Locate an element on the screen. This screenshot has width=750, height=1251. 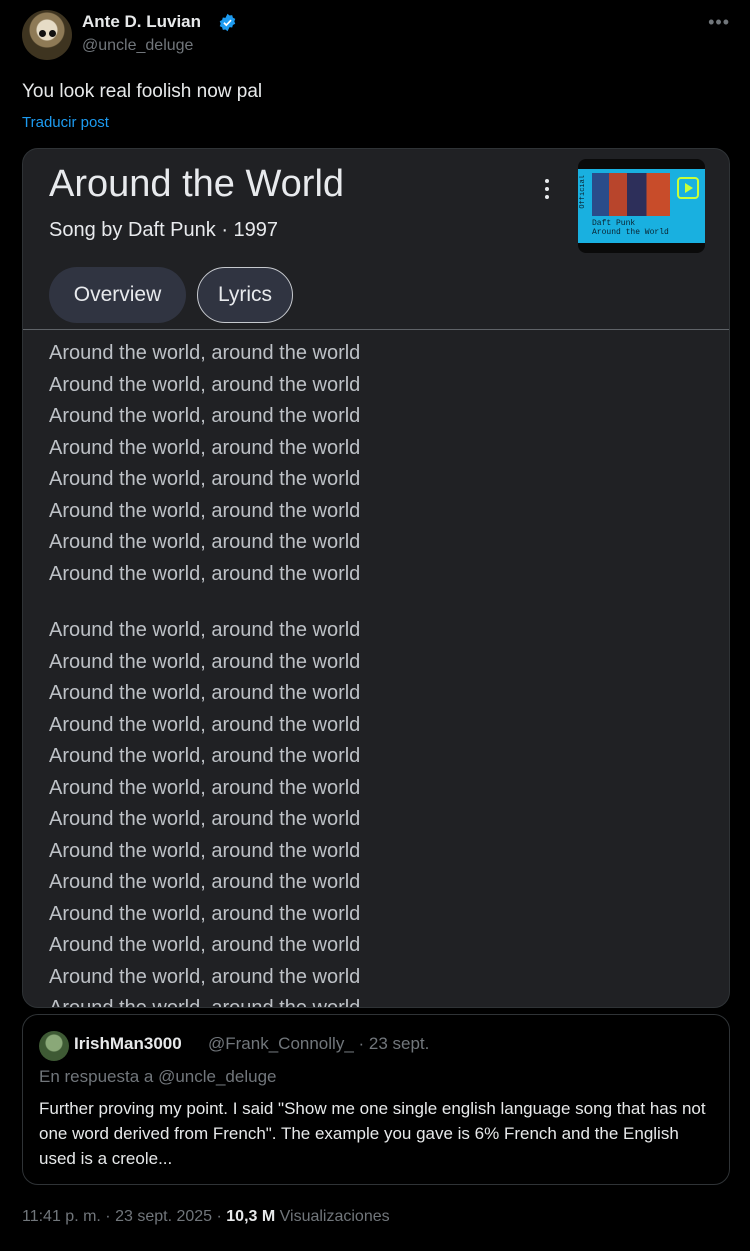
more-horizontal-icon: ••• is located at coordinates (719, 22).